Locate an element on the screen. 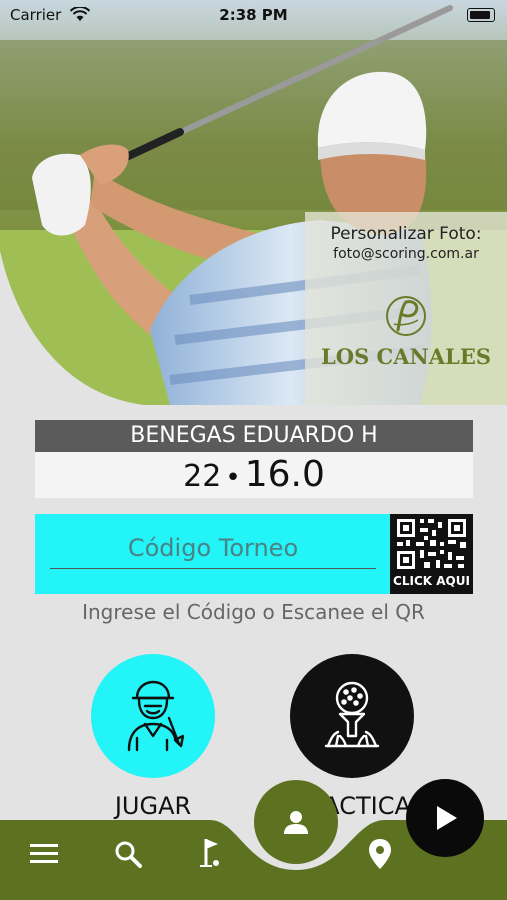 The width and height of the screenshot is (507, 900). tournament-code-panel: CLICK AQUI is located at coordinates (254, 554).